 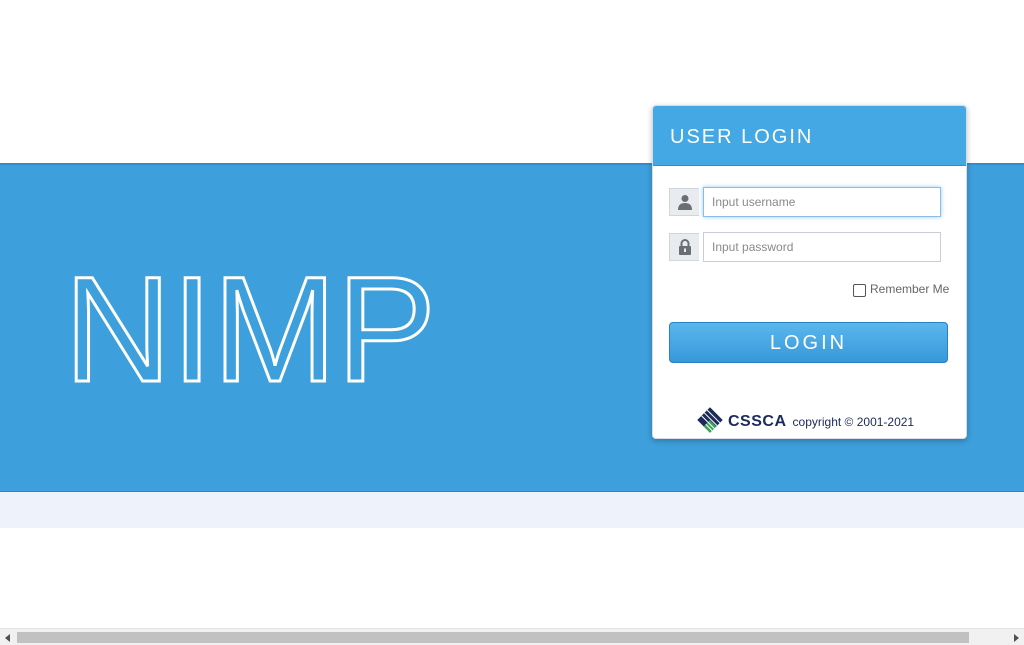 I want to click on cssca-logo-text: CSSCA, so click(x=757, y=421).